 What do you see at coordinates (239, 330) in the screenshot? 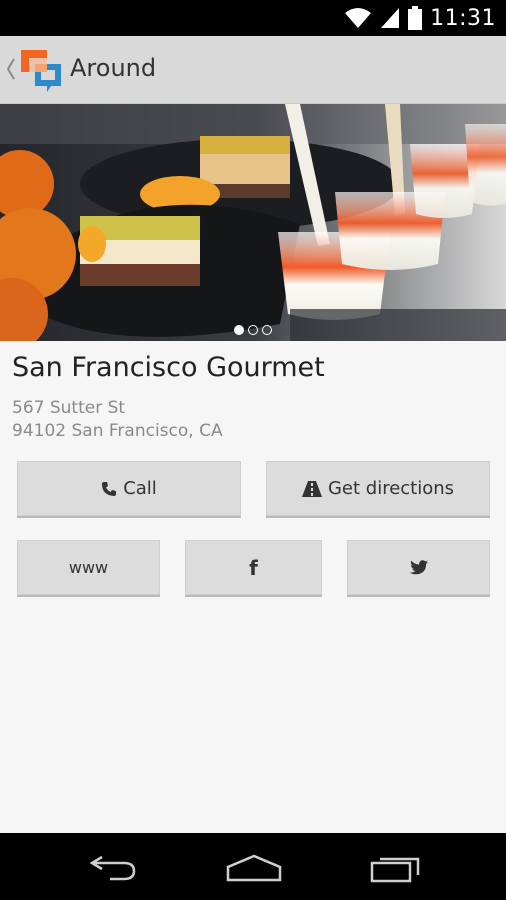
I see `pager-dot-active` at bounding box center [239, 330].